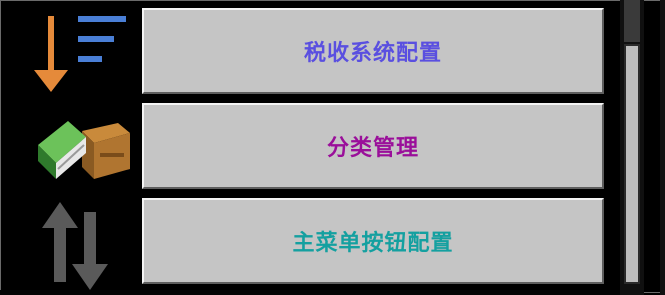 Image resolution: width=665 pixels, height=295 pixels. Describe the element at coordinates (75, 246) in the screenshot. I see `up-down-arrows-icon` at that location.